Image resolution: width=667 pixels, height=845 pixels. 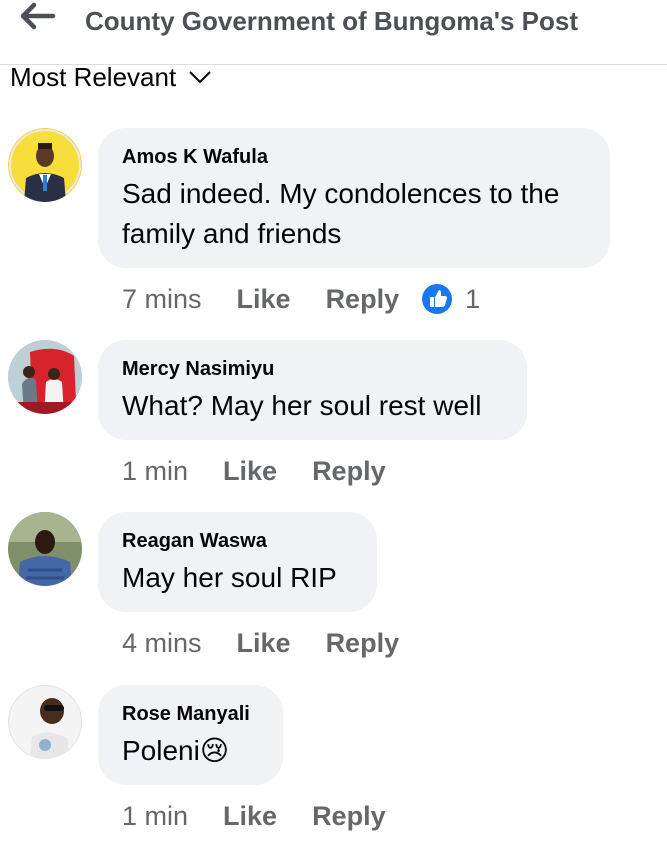 I want to click on comment-author: Reagan Waswa, so click(x=237, y=541).